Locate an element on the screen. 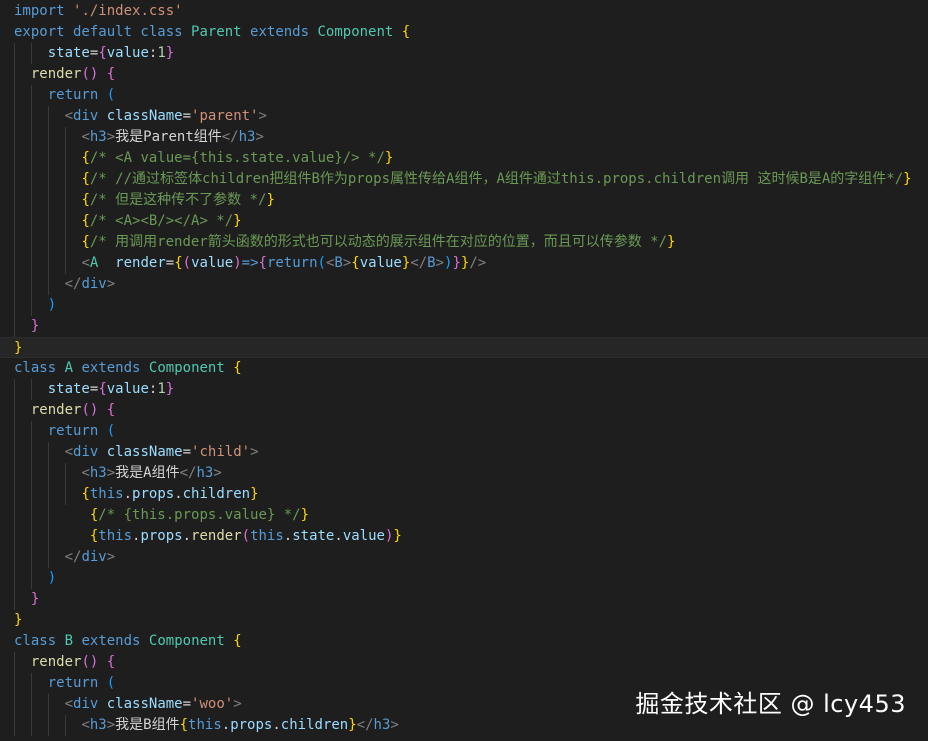 The width and height of the screenshot is (928, 741). code-line: {/* {this.props.value} */} is located at coordinates (464, 515).